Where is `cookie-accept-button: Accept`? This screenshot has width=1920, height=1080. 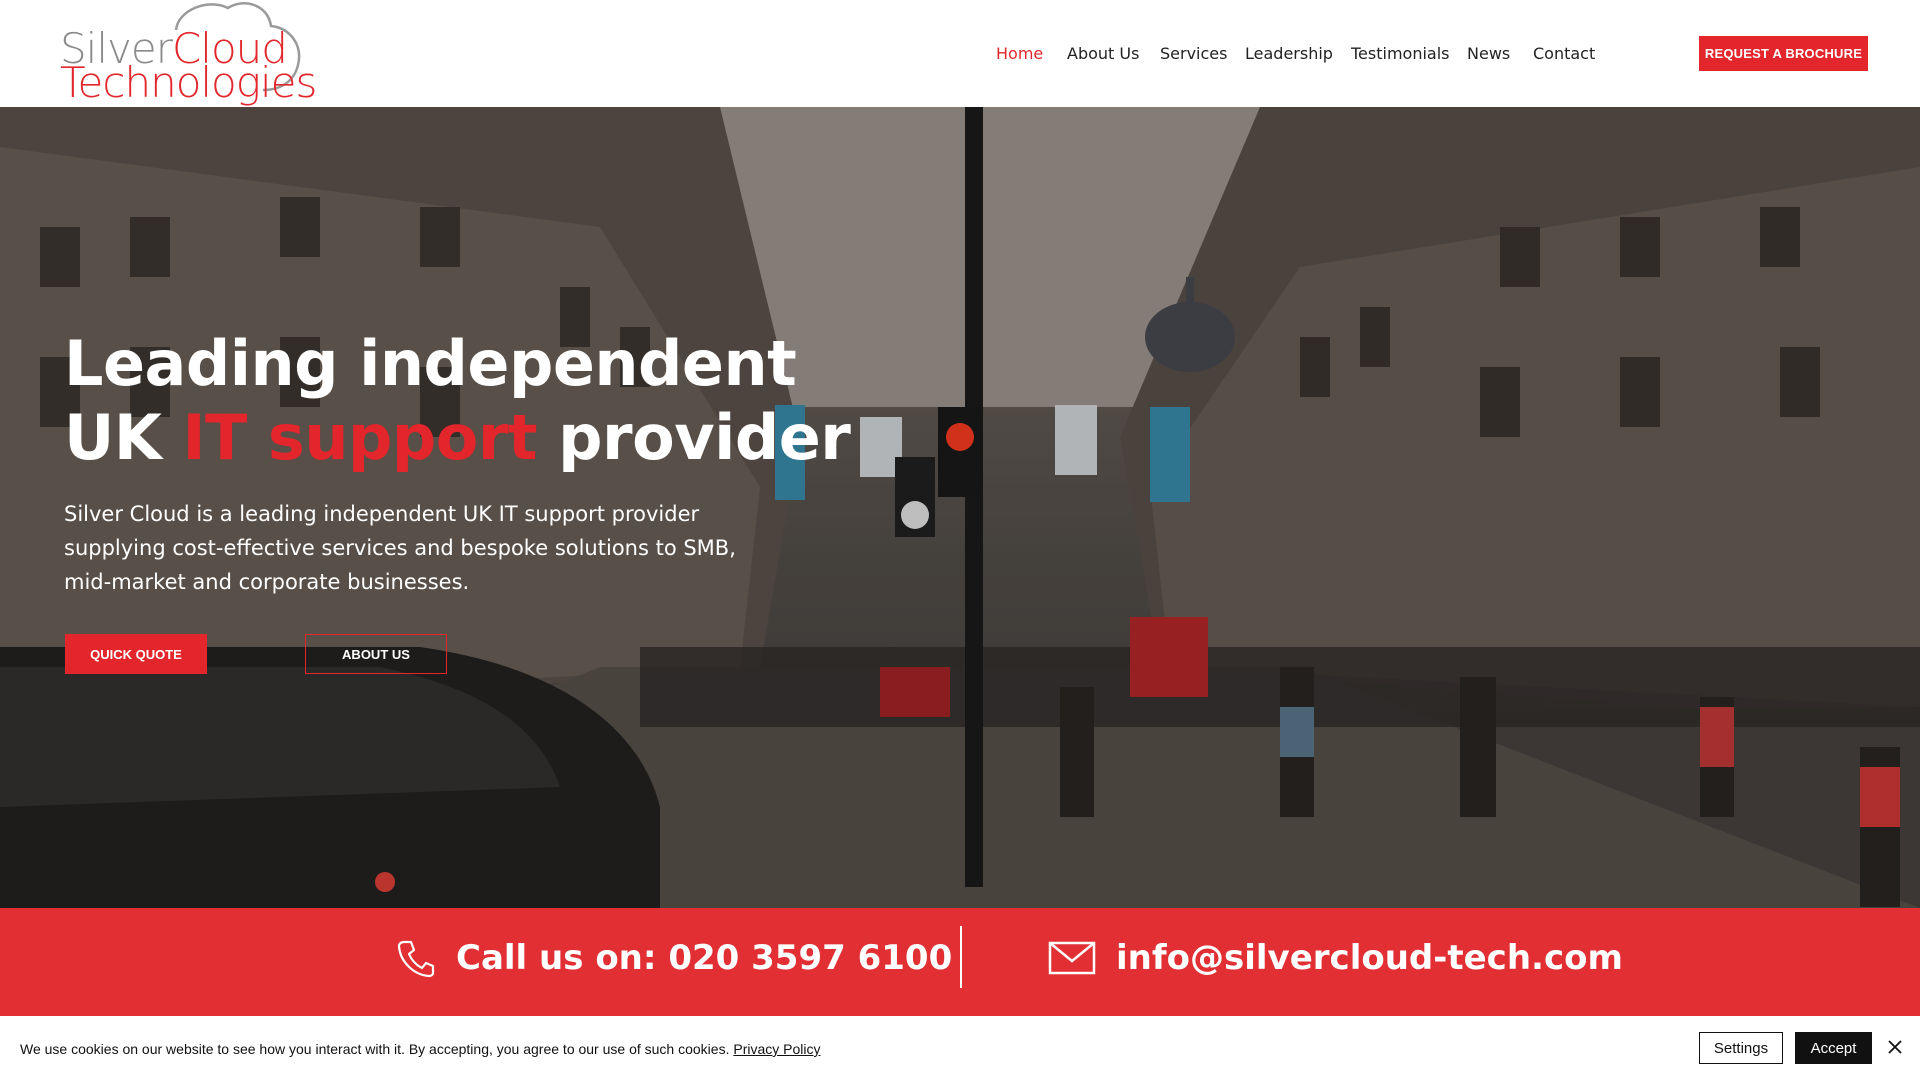
cookie-accept-button: Accept is located at coordinates (1833, 1048).